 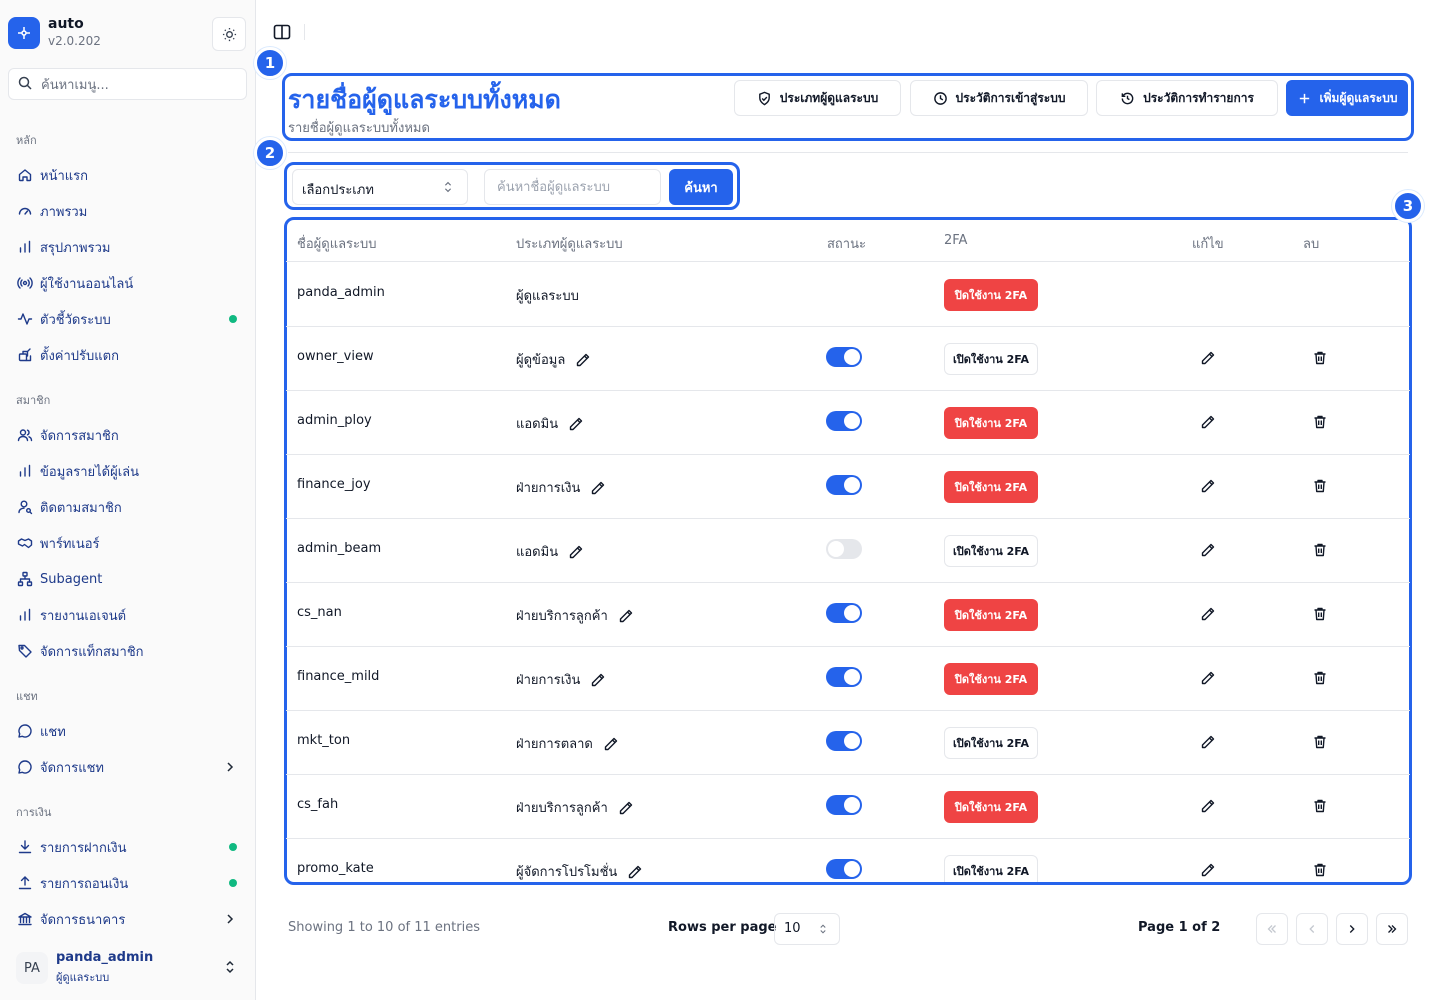 I want to click on sidebar-group-label: แชท, so click(x=27, y=696).